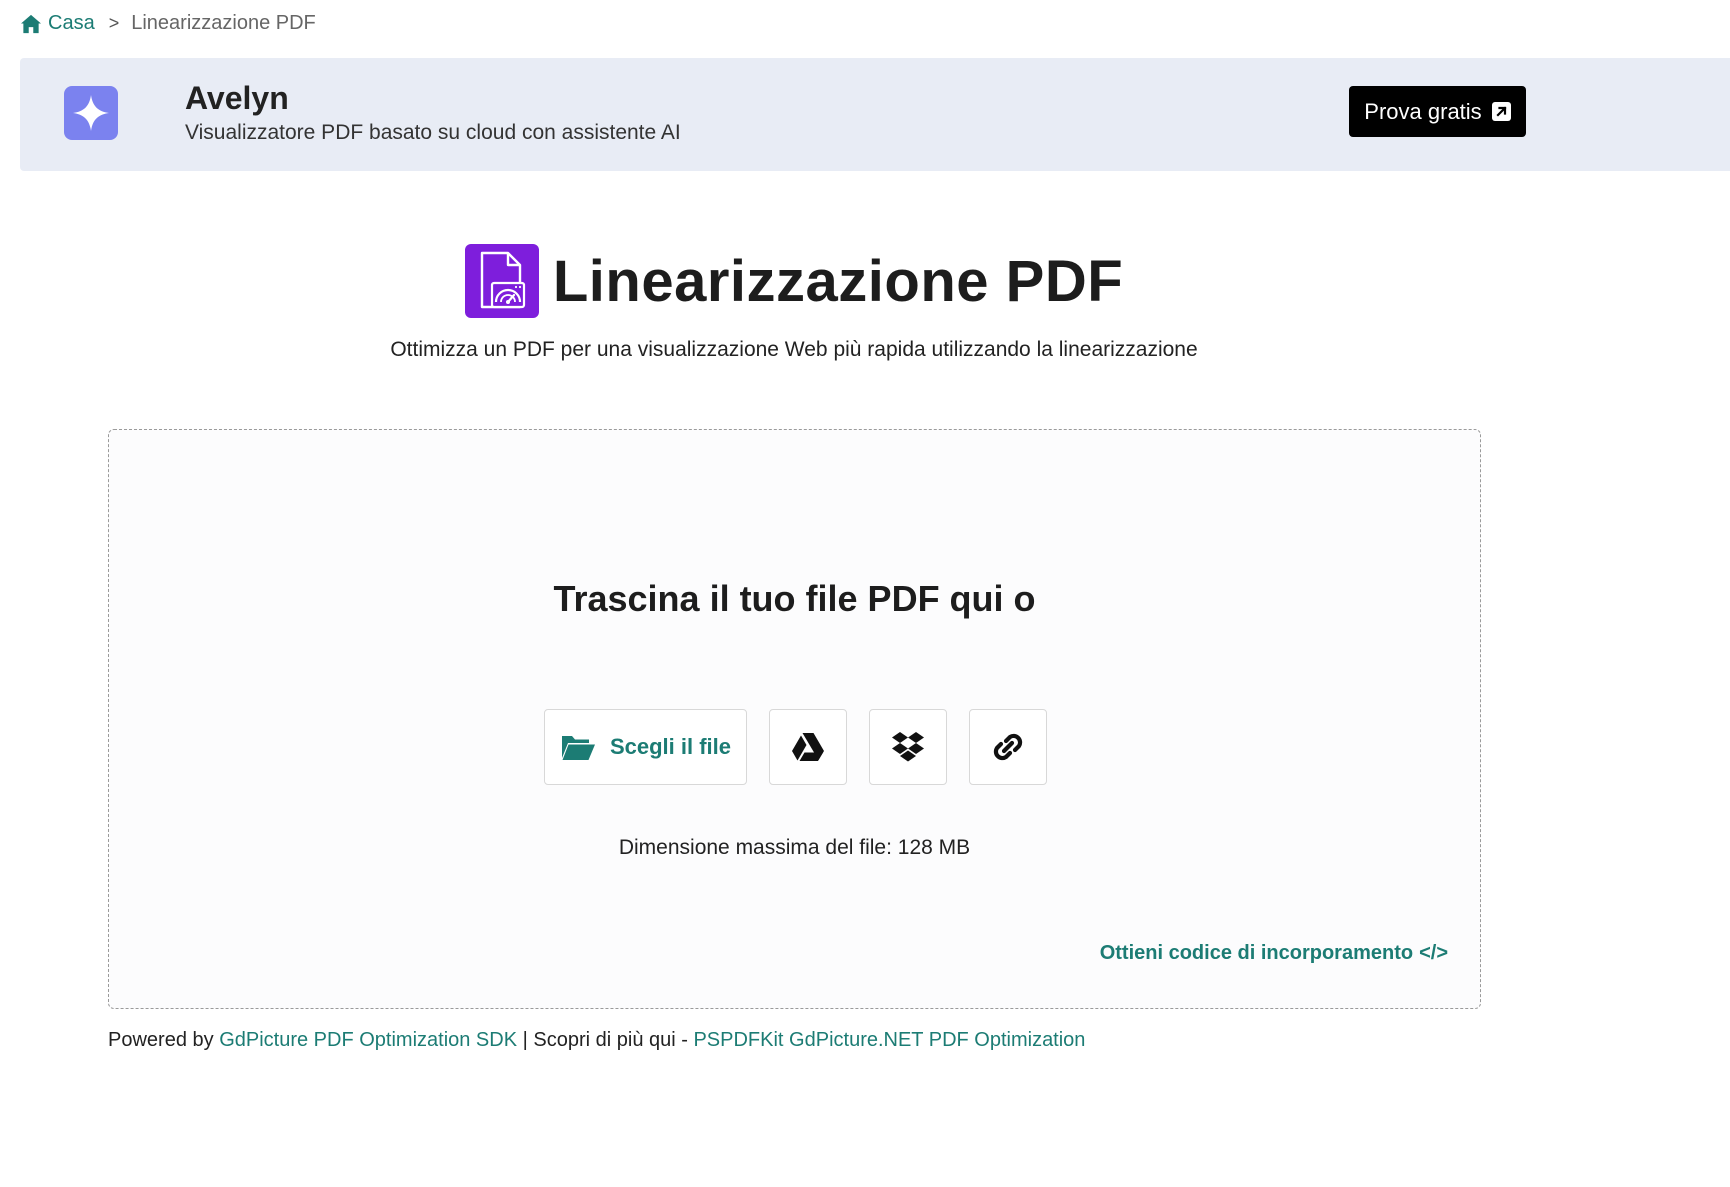  I want to click on choose-file-button: Scegli il file, so click(645, 747).